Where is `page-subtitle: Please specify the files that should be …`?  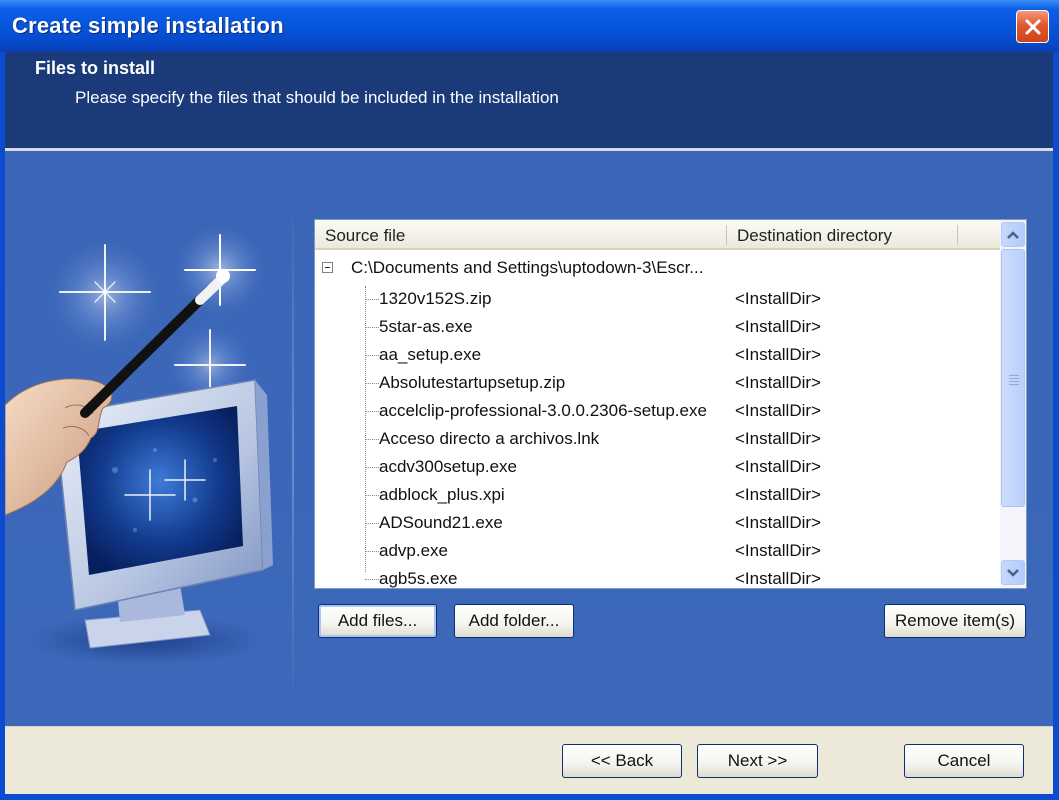
page-subtitle: Please specify the files that should be … is located at coordinates (317, 97).